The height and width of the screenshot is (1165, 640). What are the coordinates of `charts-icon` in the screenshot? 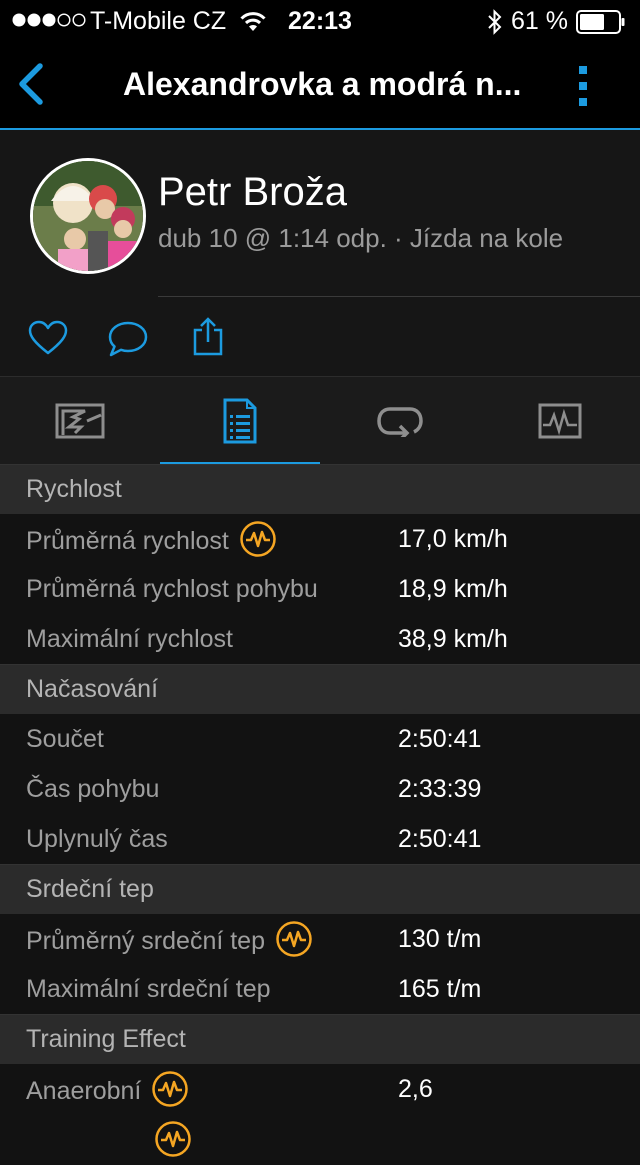 It's located at (560, 421).